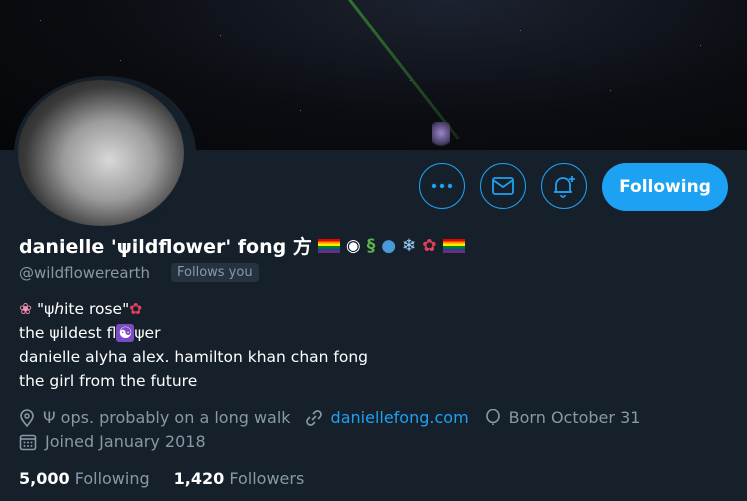 The height and width of the screenshot is (501, 747). I want to click on calendar-icon, so click(28, 442).